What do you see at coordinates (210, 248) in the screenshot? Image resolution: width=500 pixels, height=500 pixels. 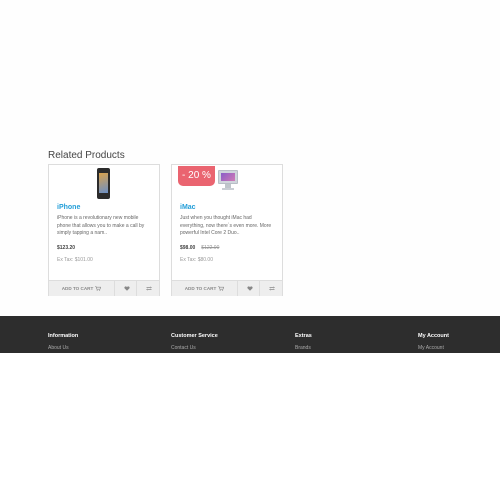 I see `price-old: $122.00` at bounding box center [210, 248].